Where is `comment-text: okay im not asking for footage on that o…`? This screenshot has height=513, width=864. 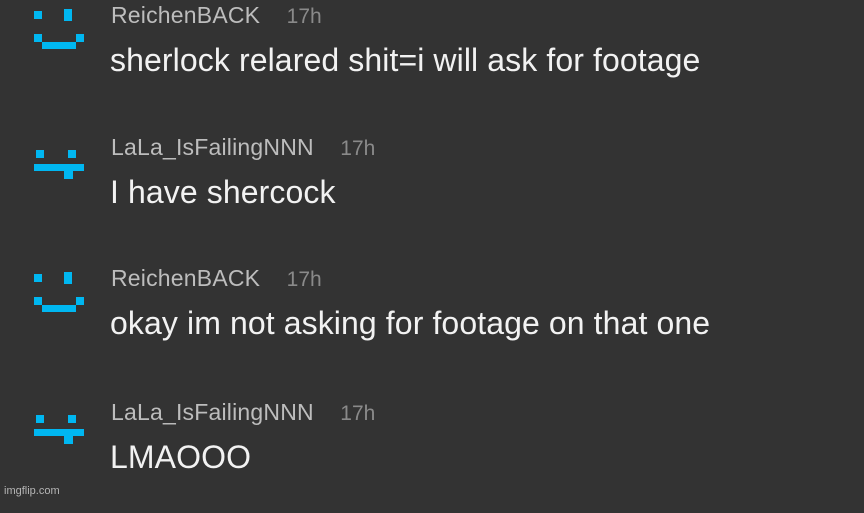 comment-text: okay im not asking for footage on that o… is located at coordinates (410, 323).